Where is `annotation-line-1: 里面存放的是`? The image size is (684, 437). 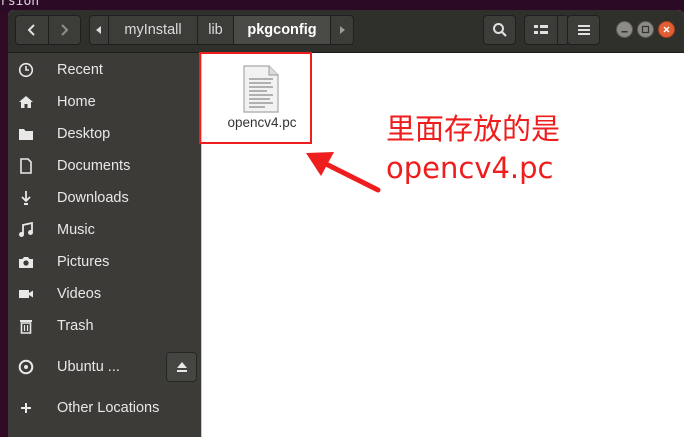 annotation-line-1: 里面存放的是 is located at coordinates (473, 129).